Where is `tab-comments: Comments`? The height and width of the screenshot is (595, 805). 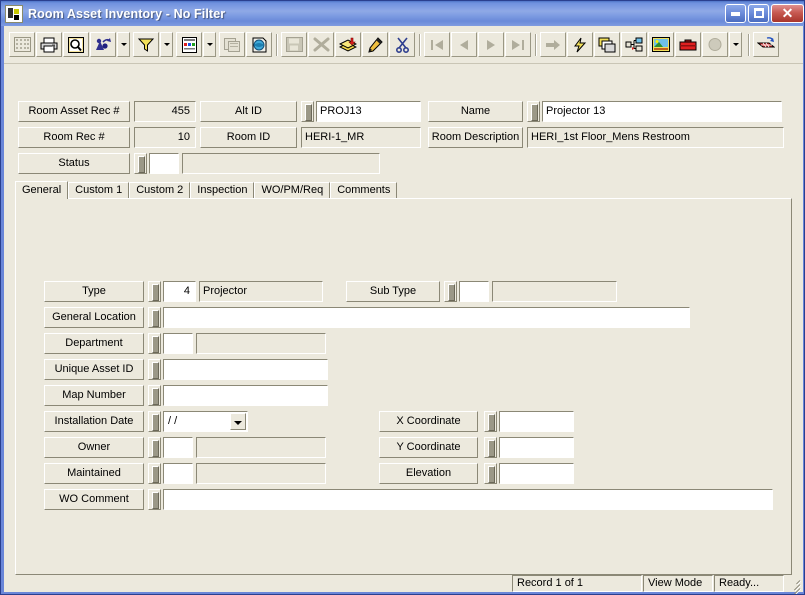
tab-comments: Comments is located at coordinates (364, 190).